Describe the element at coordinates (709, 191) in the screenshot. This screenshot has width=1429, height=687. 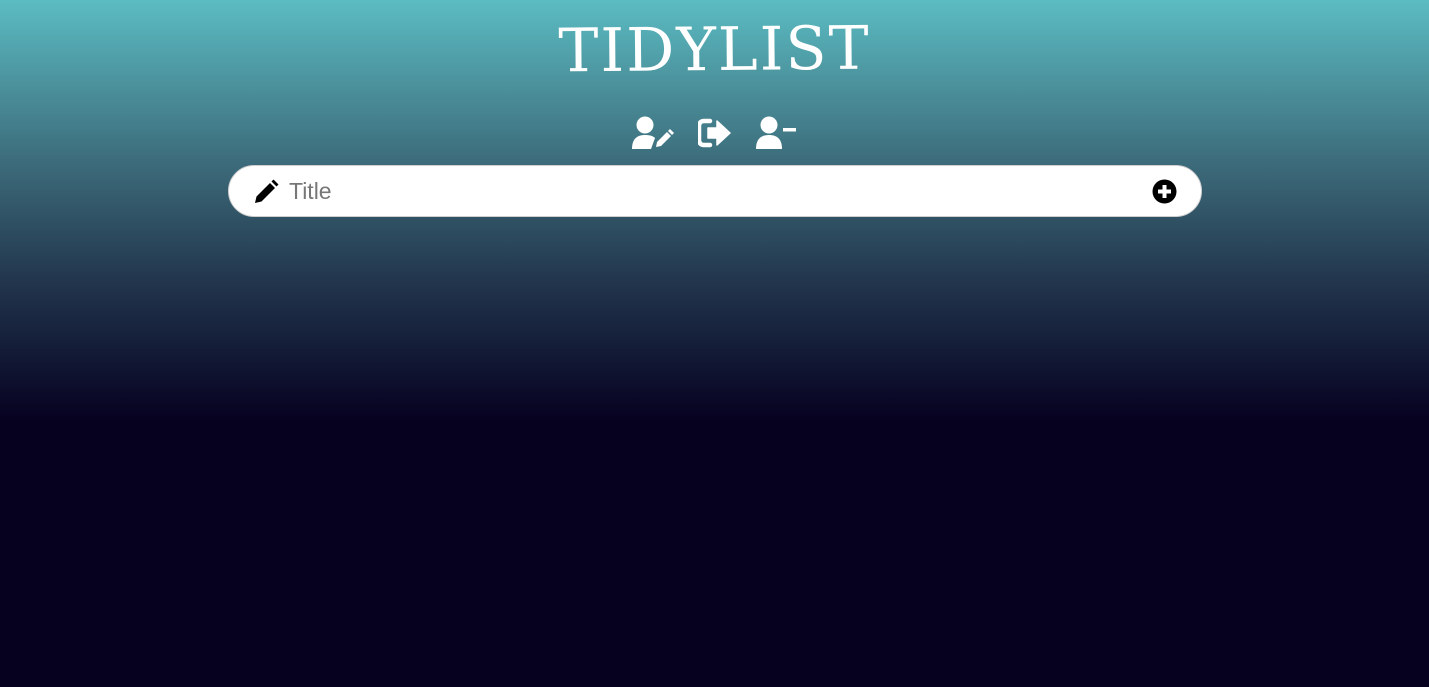
I see `title-input` at that location.